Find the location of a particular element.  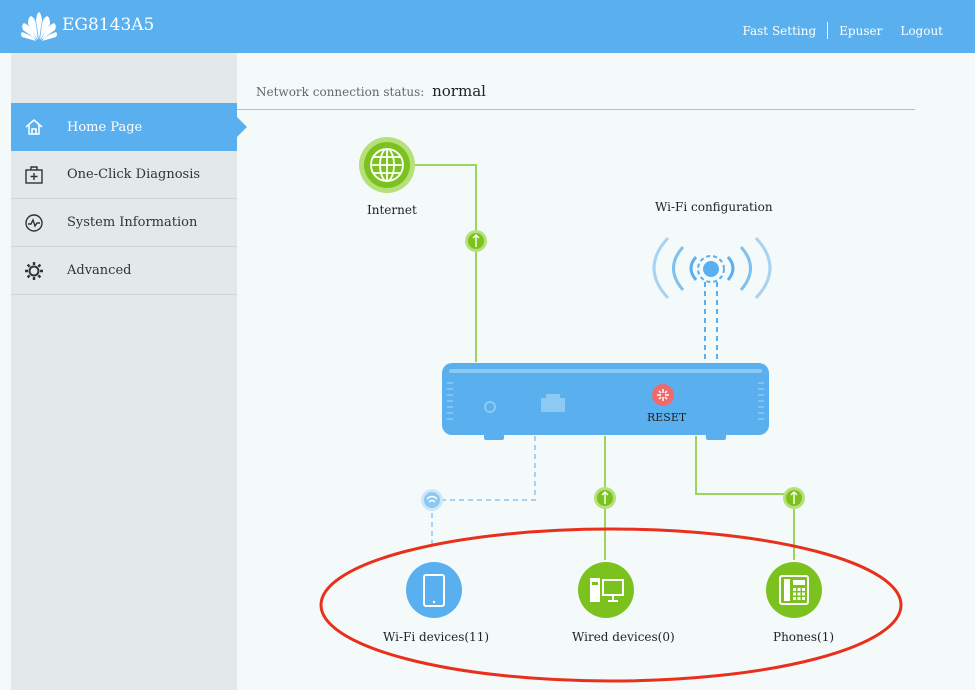

wifi-link-badge-icon is located at coordinates (432, 500).